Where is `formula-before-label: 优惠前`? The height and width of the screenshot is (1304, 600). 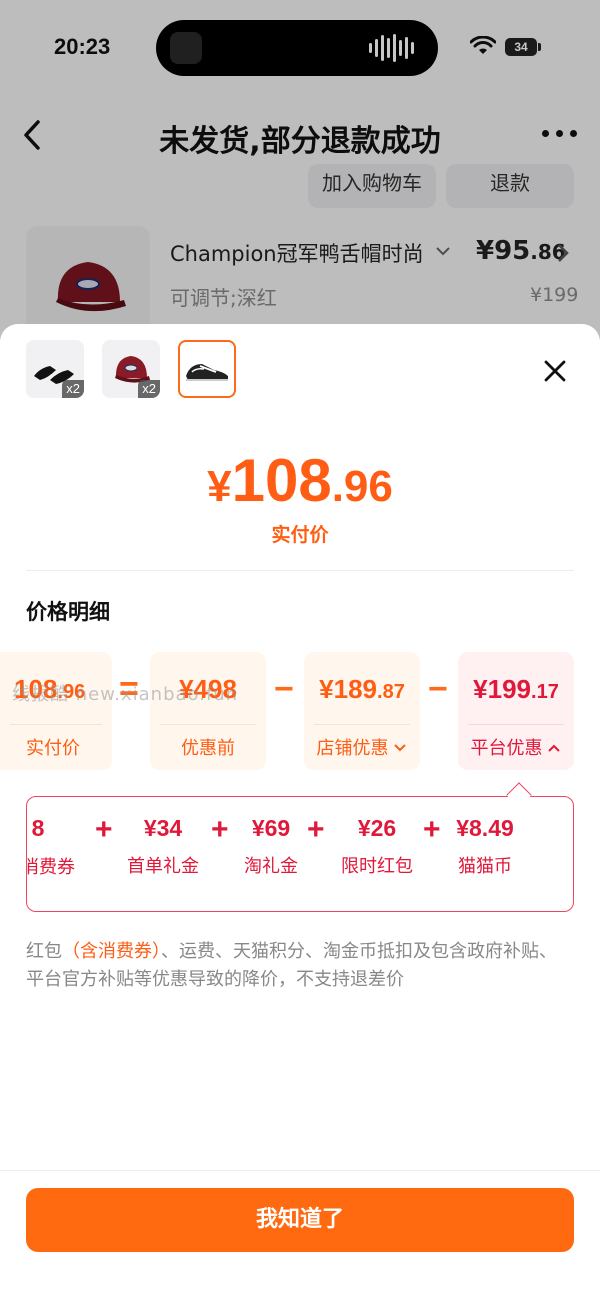
formula-before-label: 优惠前 is located at coordinates (208, 748).